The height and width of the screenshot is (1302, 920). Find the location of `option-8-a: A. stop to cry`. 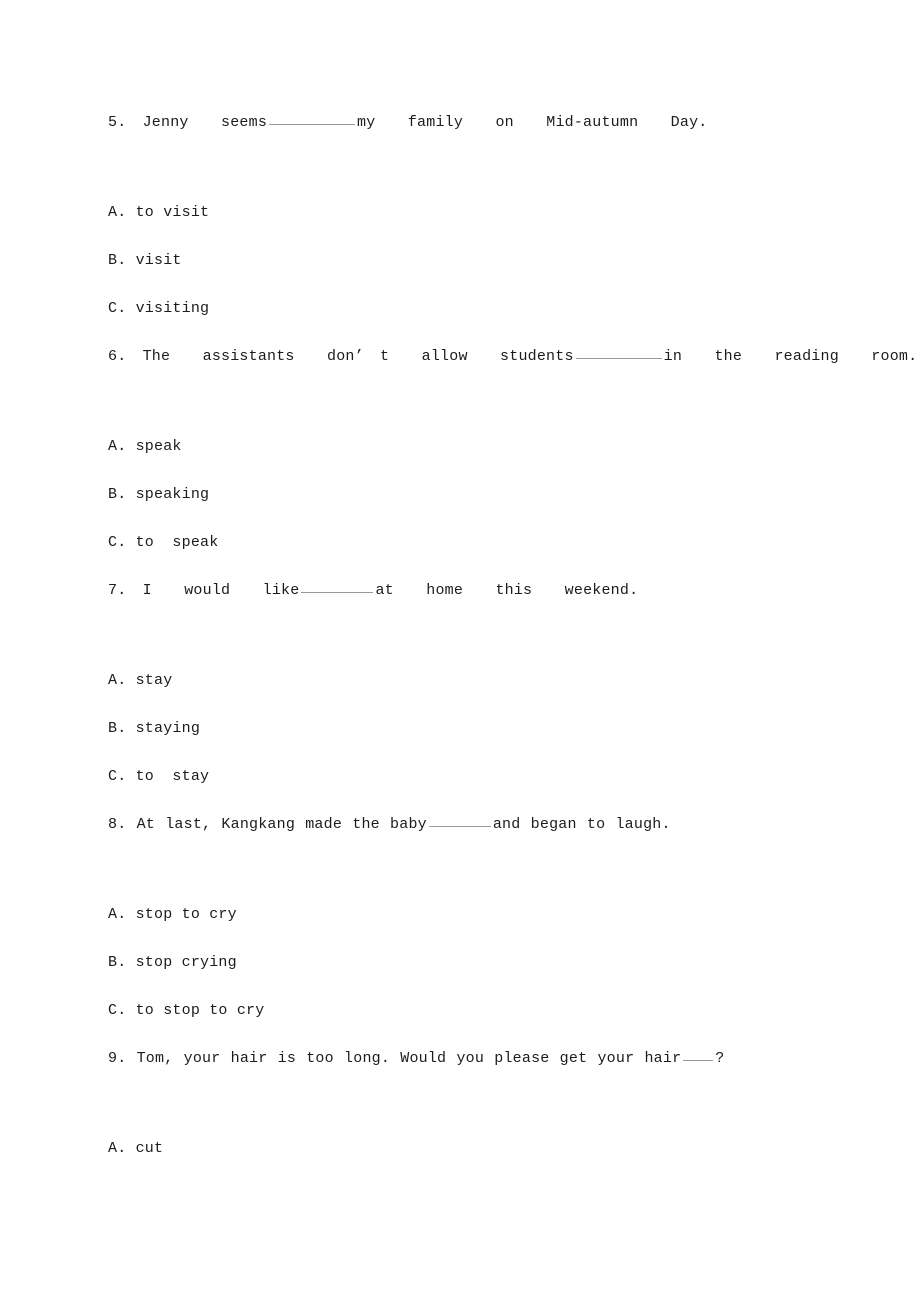

option-8-a: A. stop to cry is located at coordinates (478, 915).